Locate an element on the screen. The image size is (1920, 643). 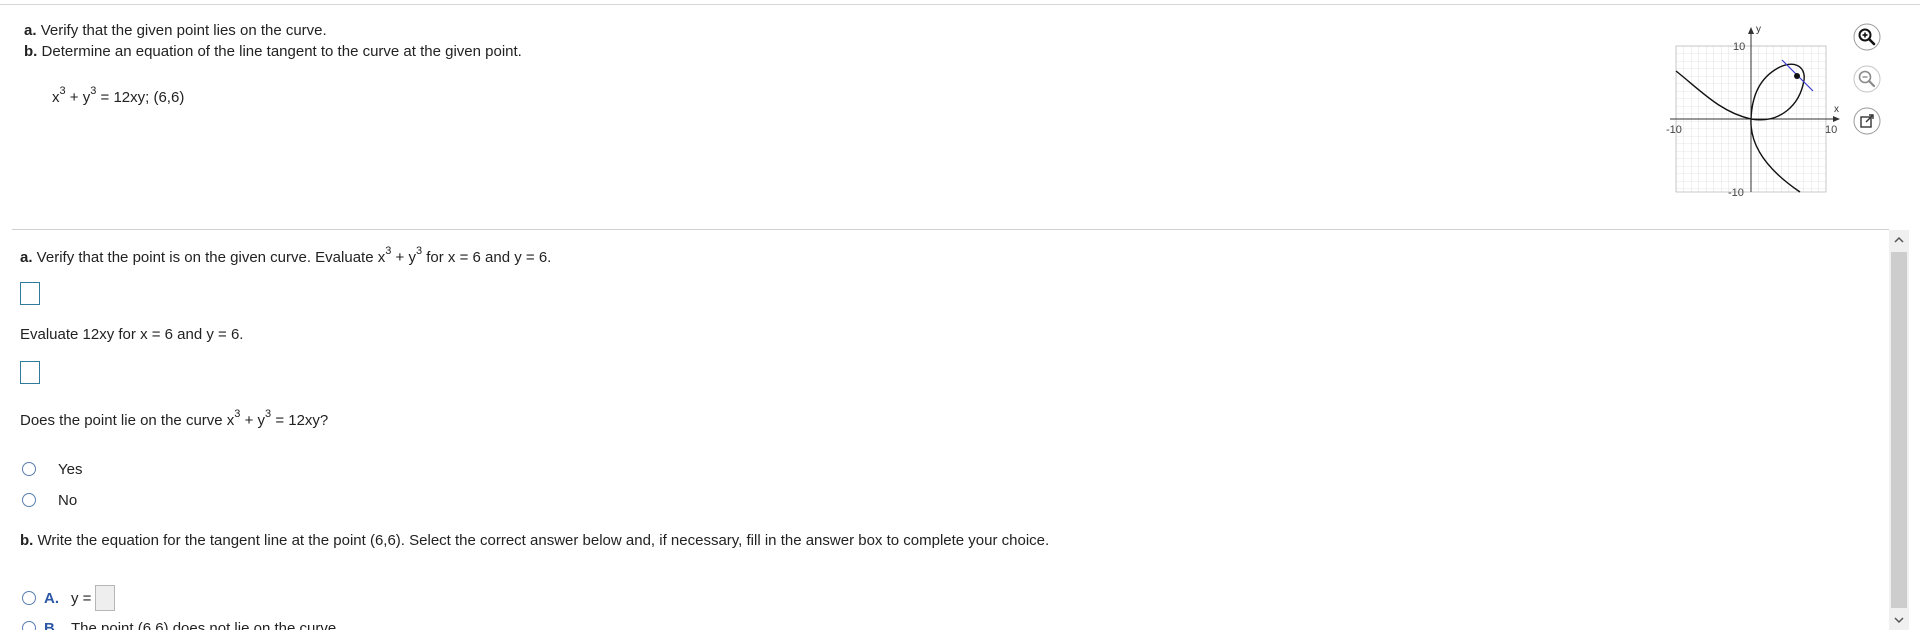
work-scrollbar is located at coordinates (1899, 430).